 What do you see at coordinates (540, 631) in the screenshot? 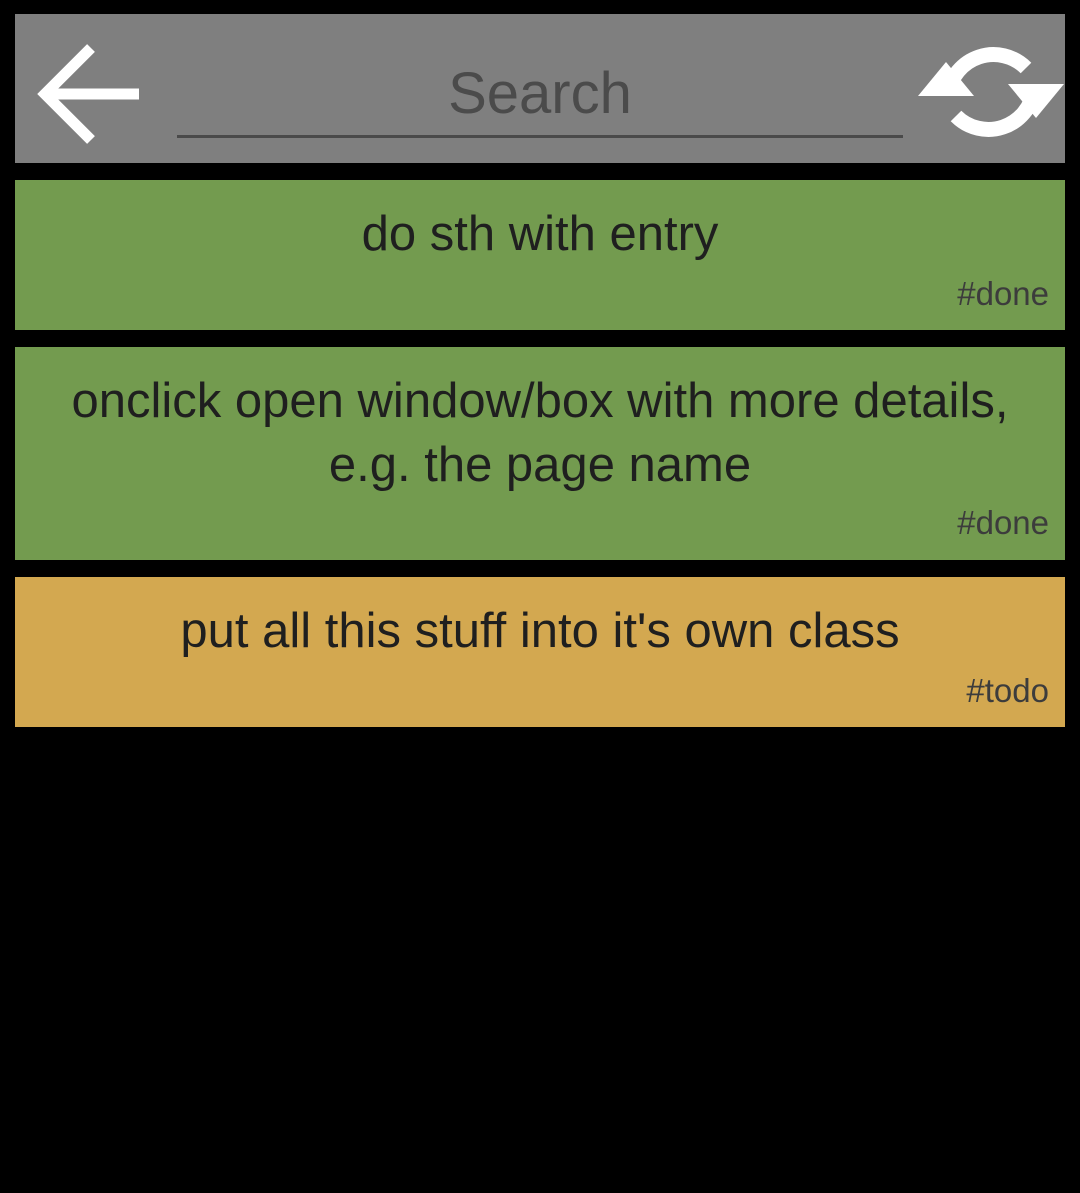
I see `entry-text: put all this stuff into it's own class` at bounding box center [540, 631].